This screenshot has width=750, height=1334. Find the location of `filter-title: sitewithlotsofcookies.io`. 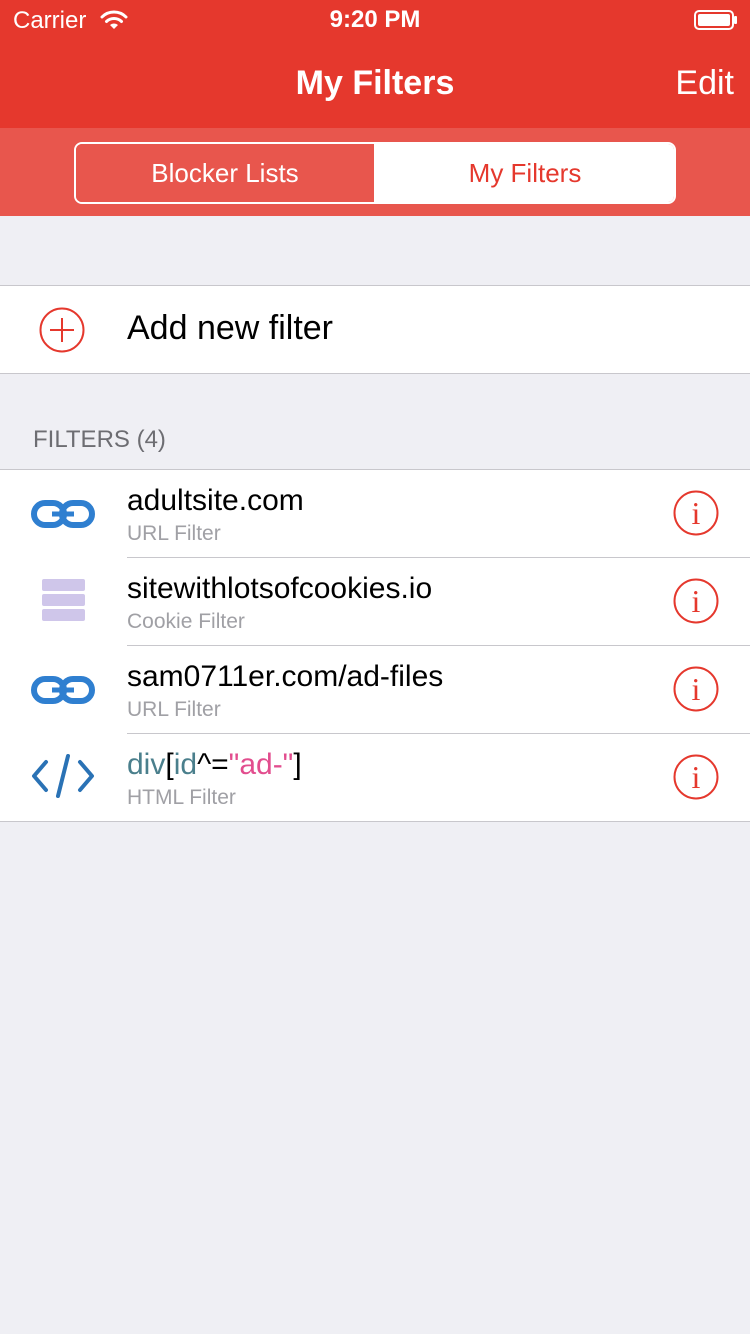

filter-title: sitewithlotsofcookies.io is located at coordinates (280, 588).